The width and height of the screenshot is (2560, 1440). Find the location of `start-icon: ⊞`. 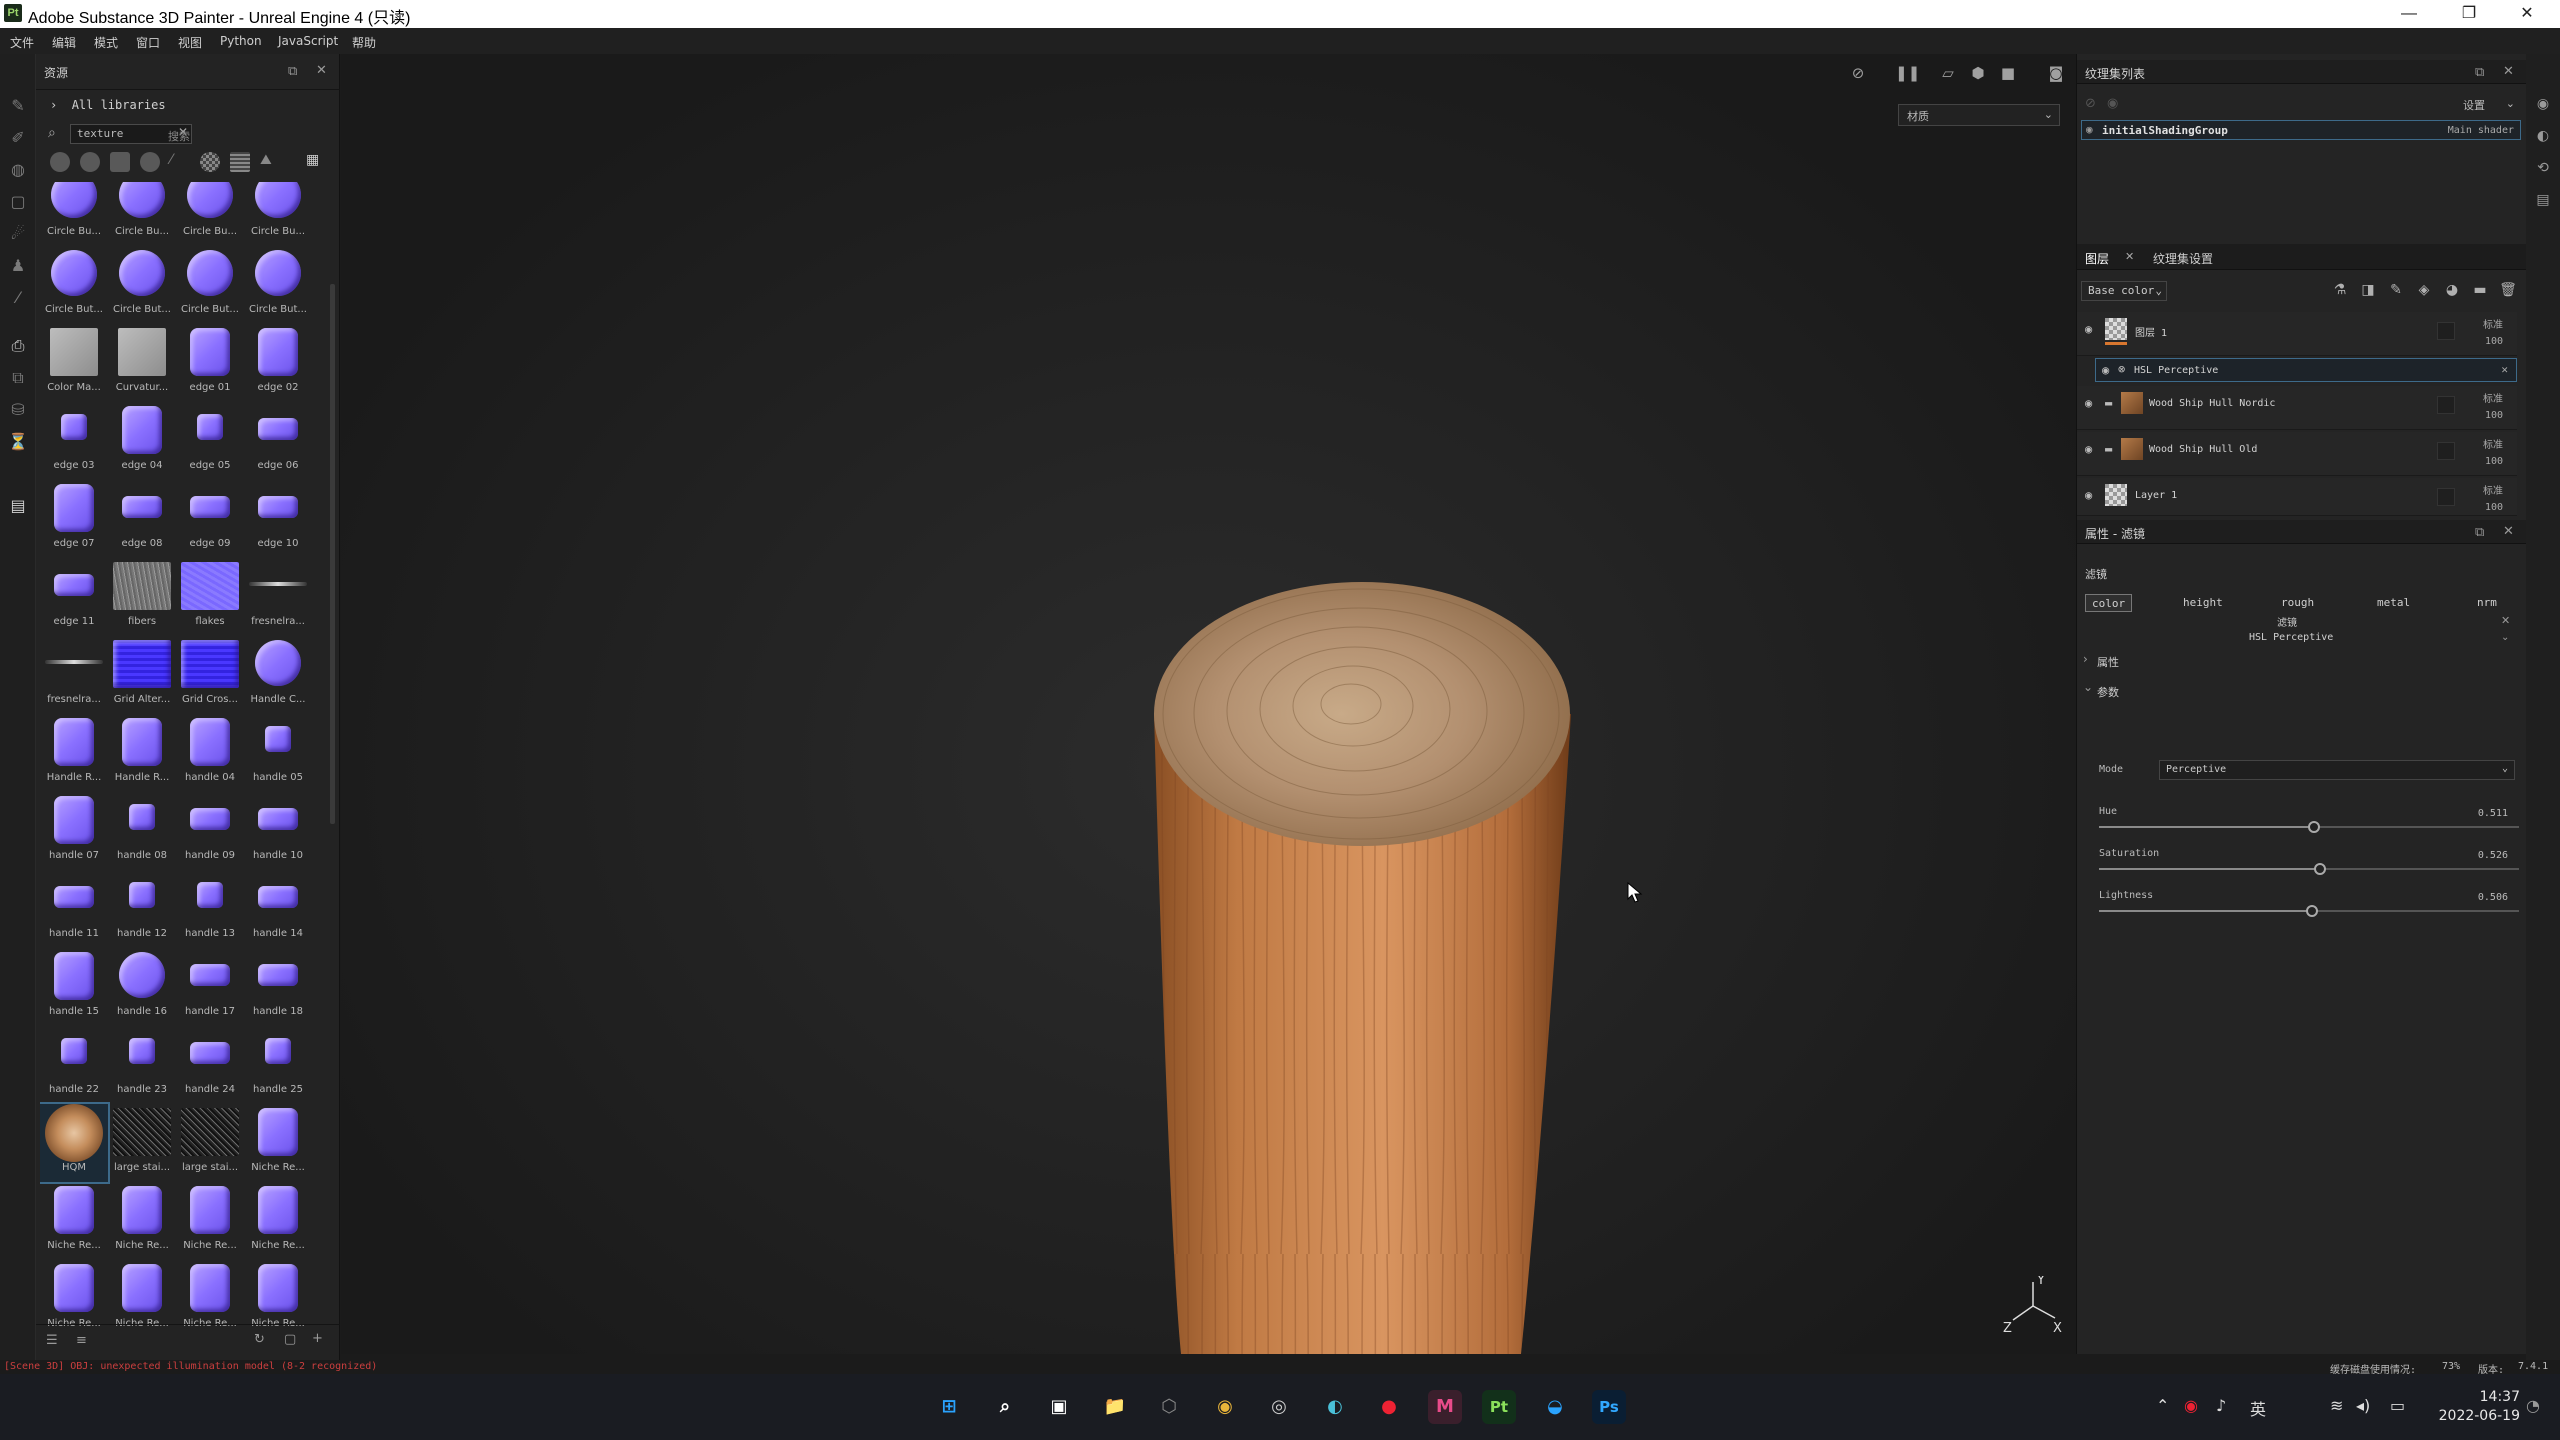

start-icon: ⊞ is located at coordinates (949, 1407).